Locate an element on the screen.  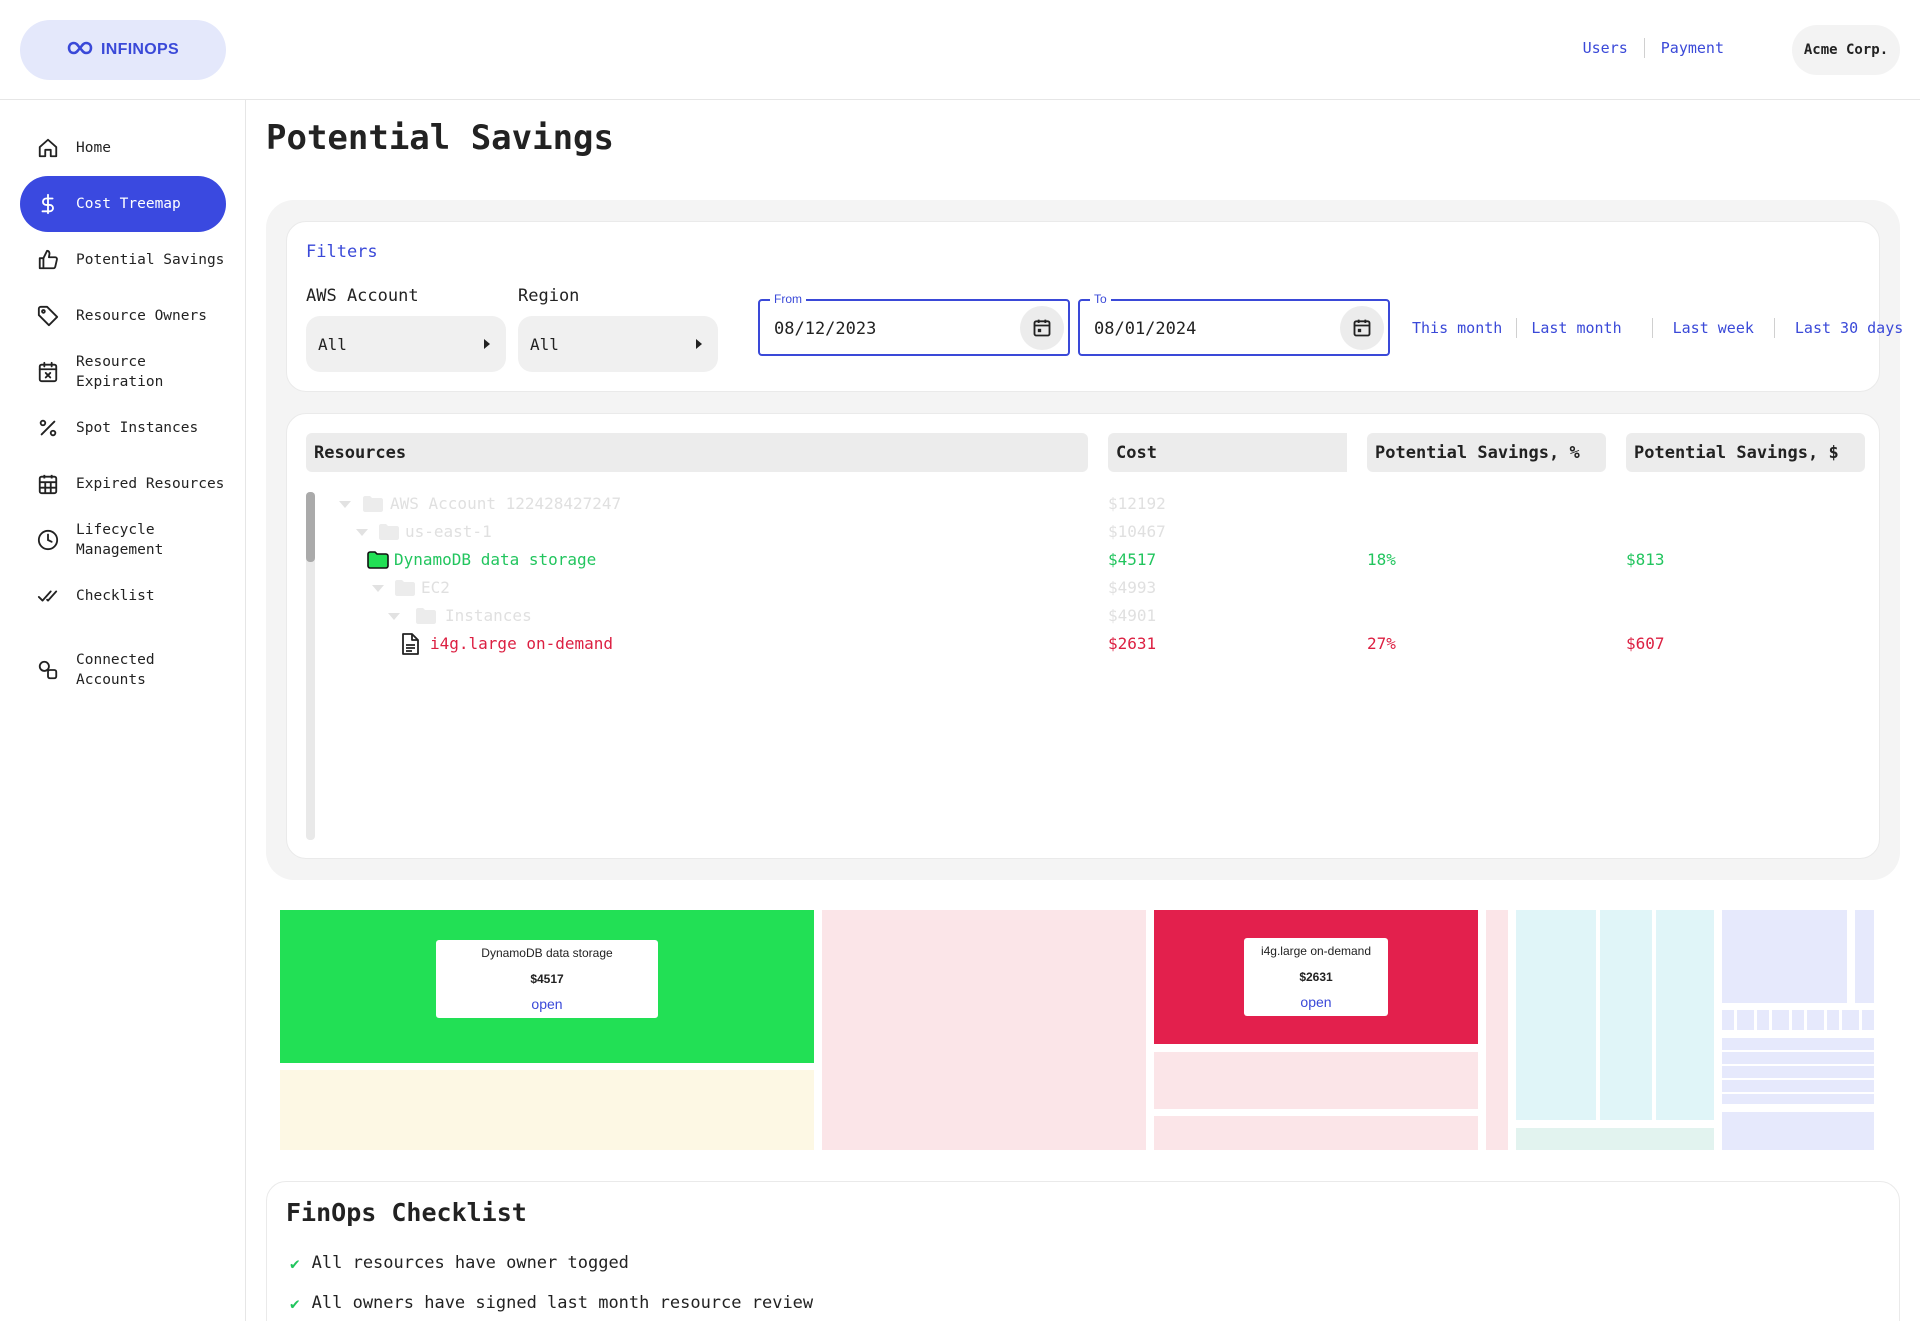
logo: INFINOPS is located at coordinates (123, 50).